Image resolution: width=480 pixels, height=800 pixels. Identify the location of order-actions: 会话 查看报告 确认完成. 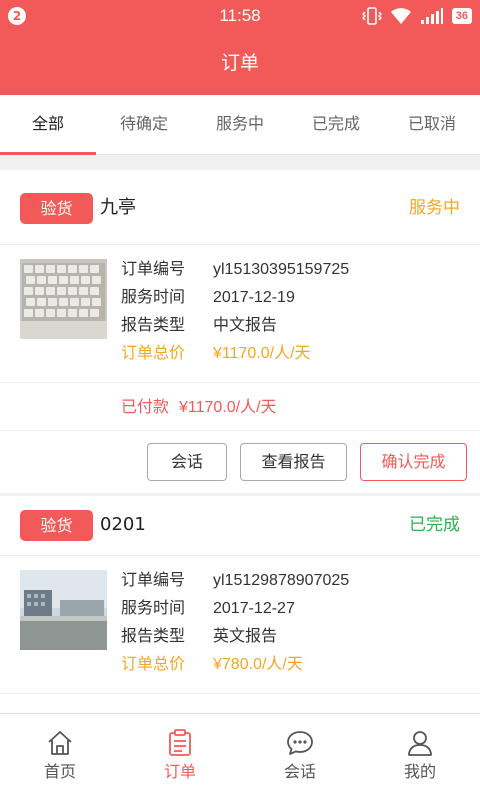
(240, 462).